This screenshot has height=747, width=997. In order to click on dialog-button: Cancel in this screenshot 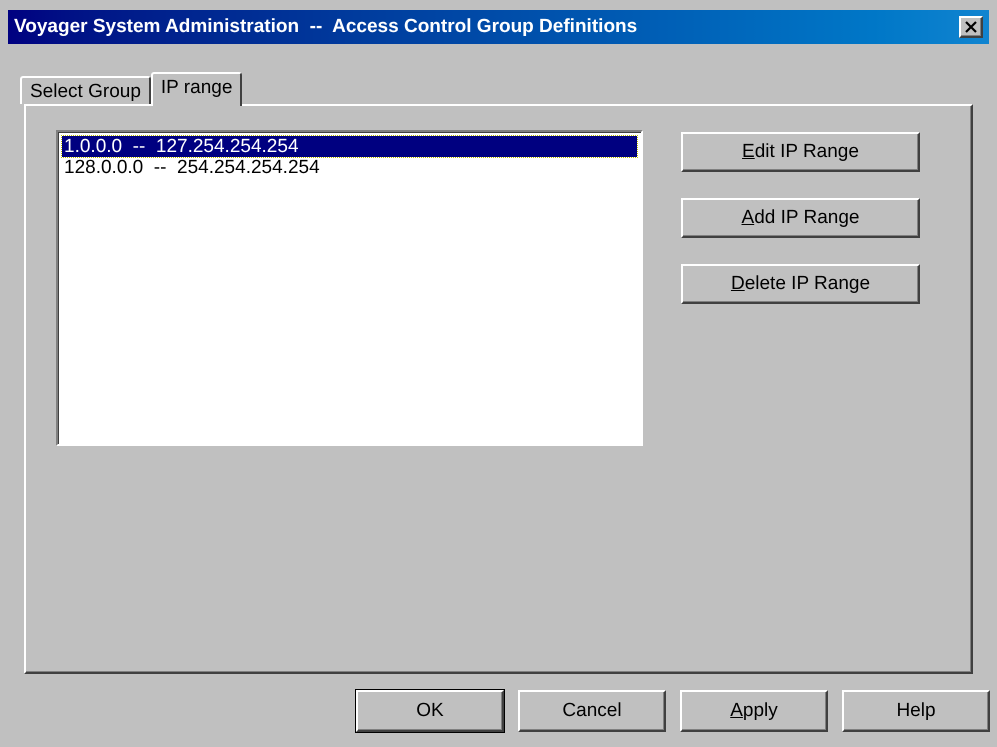, I will do `click(592, 711)`.